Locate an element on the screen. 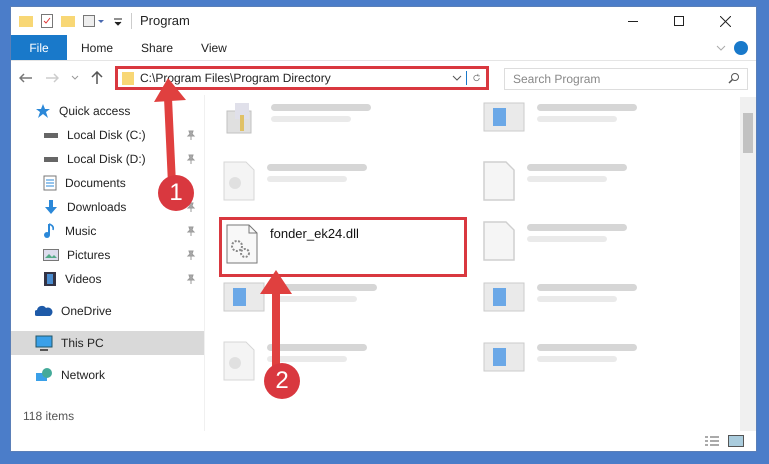 The image size is (769, 464). nav-item: Music is located at coordinates (69, 231).